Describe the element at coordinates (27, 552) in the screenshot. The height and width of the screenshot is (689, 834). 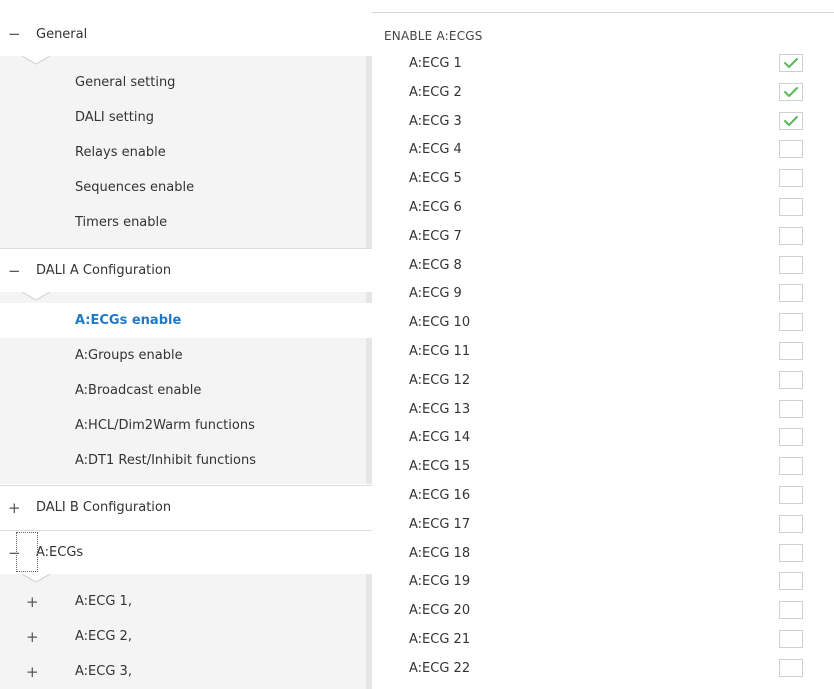
I see `focus-indicator` at that location.